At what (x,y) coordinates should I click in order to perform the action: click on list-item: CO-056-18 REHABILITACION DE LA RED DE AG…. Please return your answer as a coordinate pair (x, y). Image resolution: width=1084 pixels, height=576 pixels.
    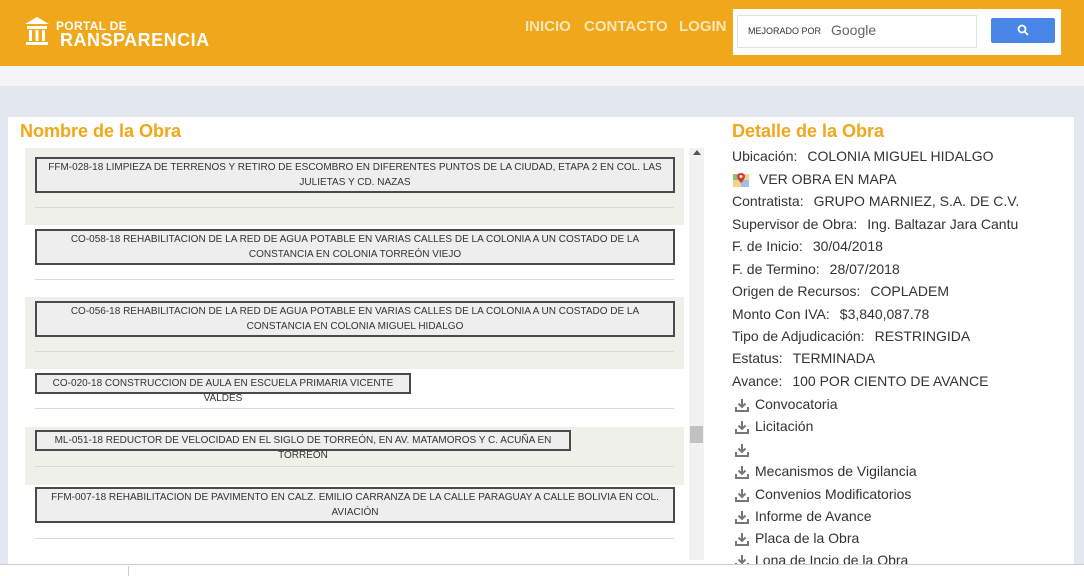
    Looking at the image, I should click on (354, 333).